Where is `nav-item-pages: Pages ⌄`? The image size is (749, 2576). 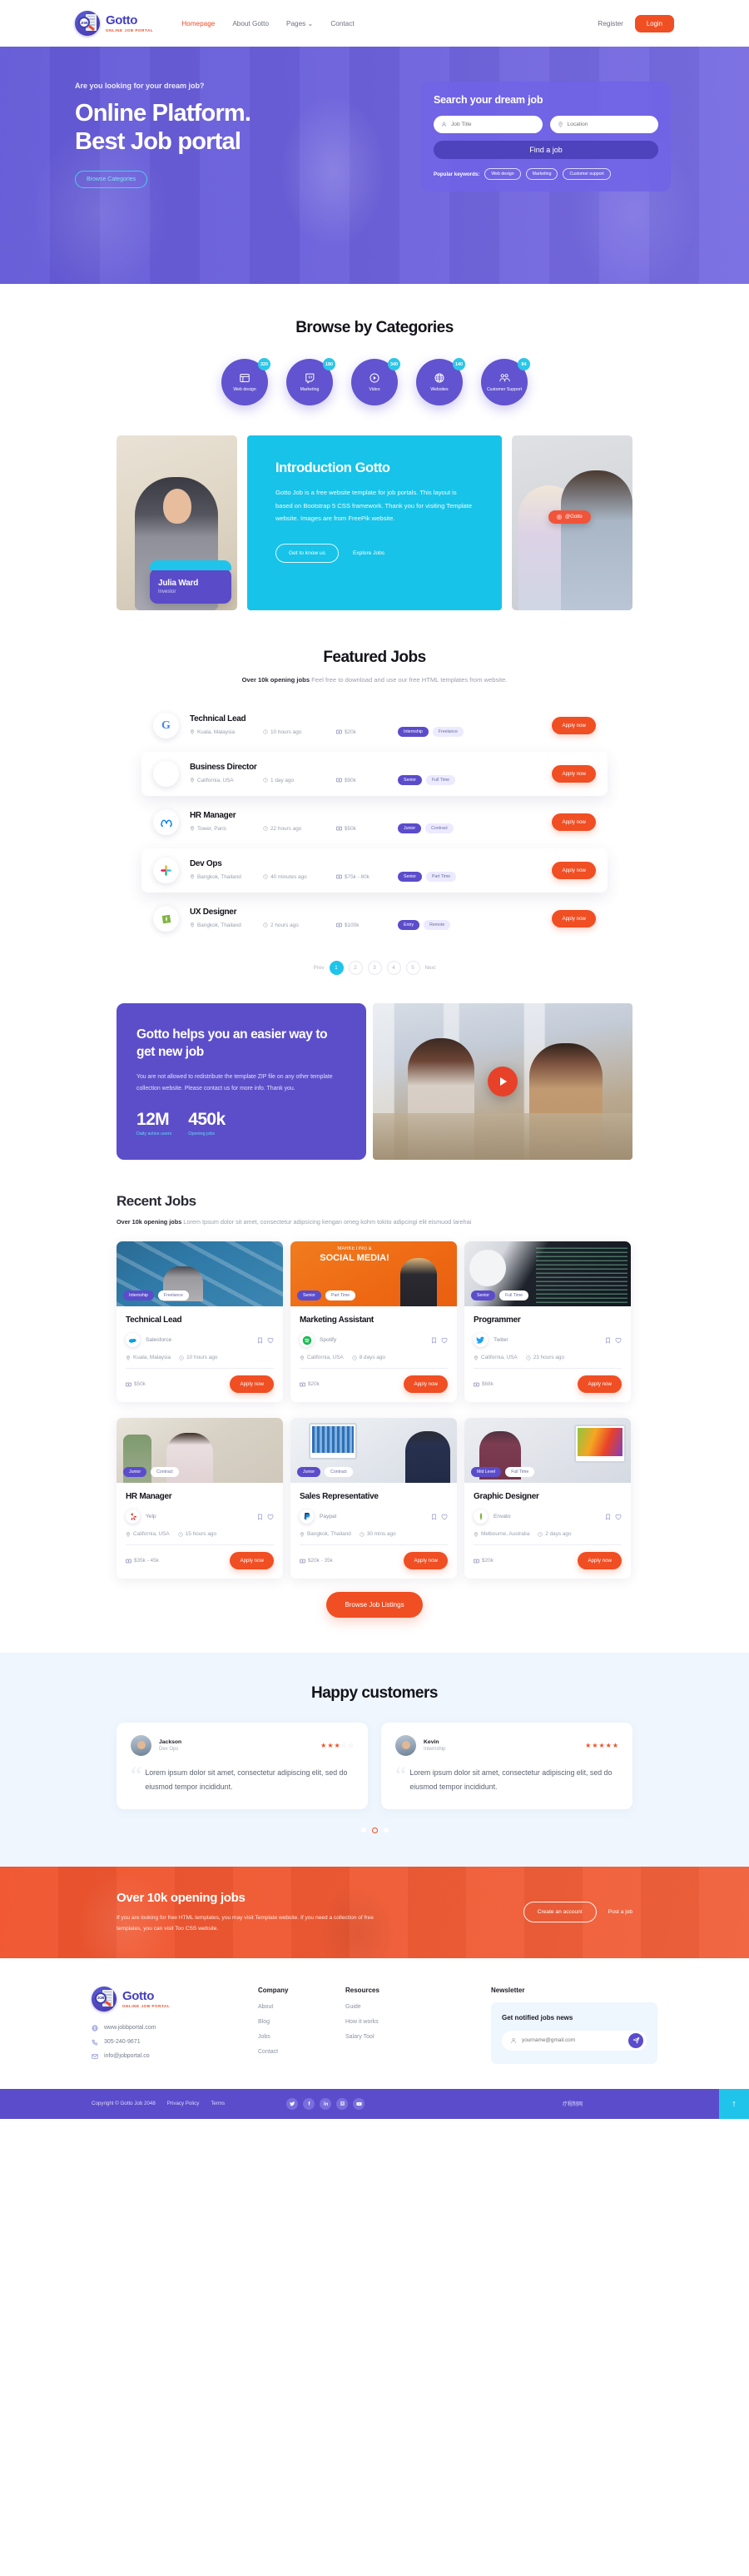
nav-item-pages: Pages ⌄ is located at coordinates (299, 23).